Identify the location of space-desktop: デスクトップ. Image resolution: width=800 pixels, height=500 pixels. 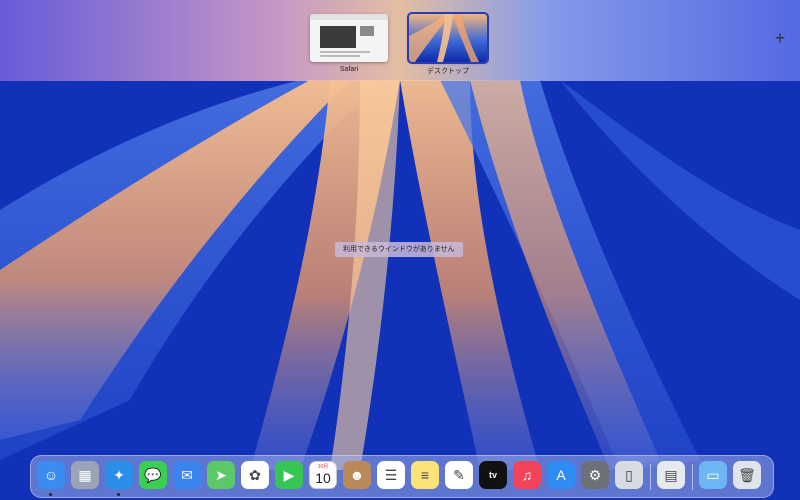
(448, 44).